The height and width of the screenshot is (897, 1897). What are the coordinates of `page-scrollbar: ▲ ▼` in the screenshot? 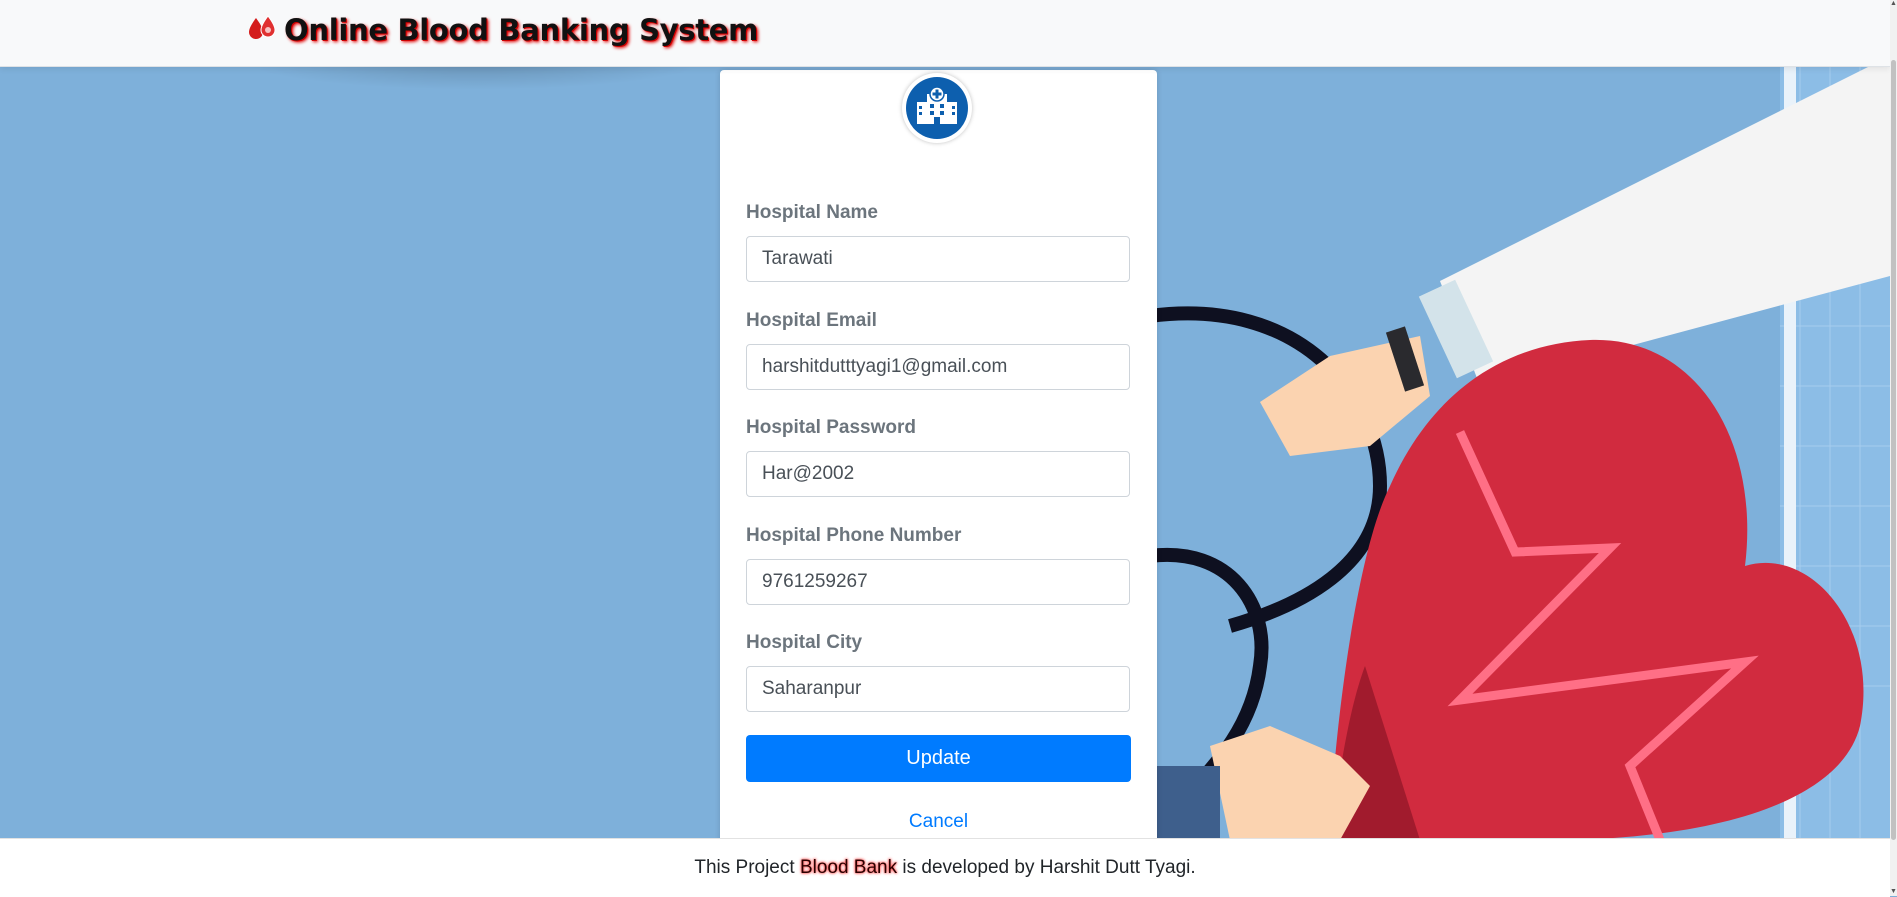 It's located at (1893, 448).